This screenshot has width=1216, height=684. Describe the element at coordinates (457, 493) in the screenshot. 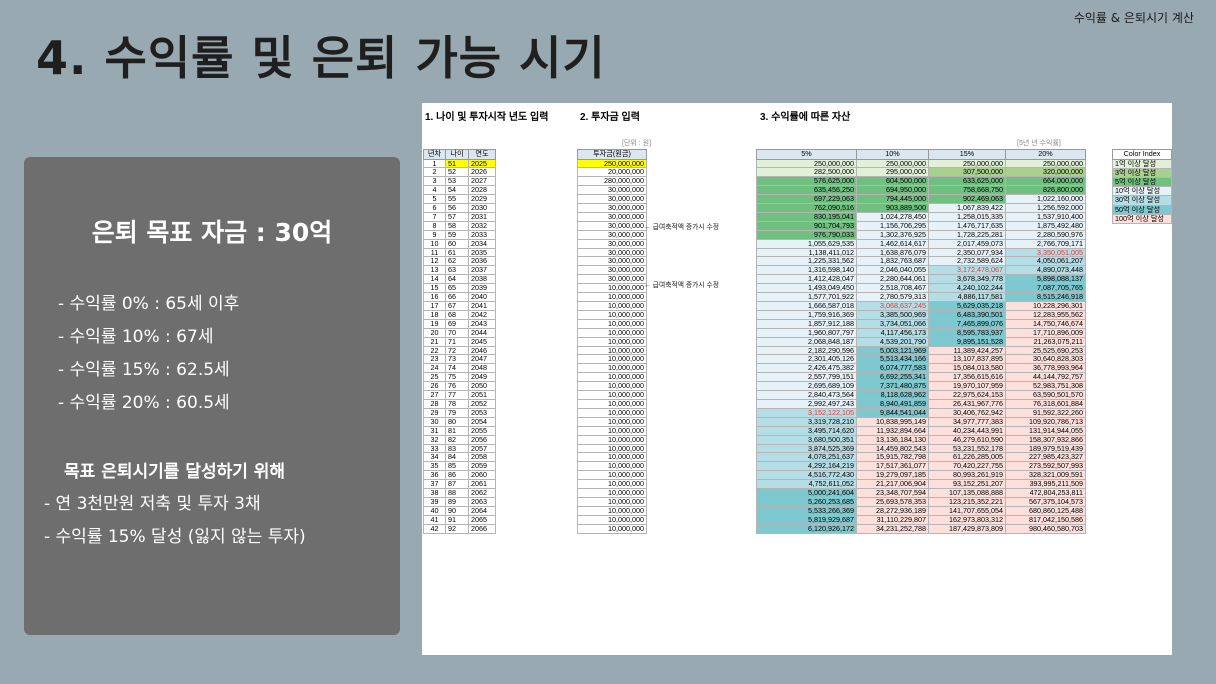

I see `cell-age: 88` at that location.